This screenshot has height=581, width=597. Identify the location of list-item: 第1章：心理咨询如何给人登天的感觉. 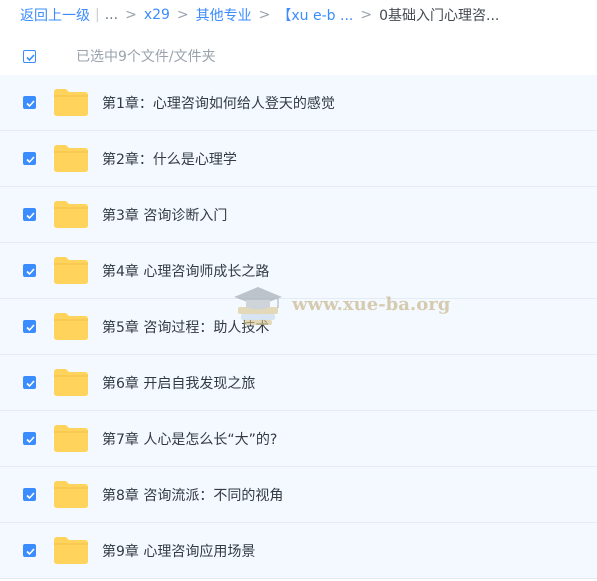
(298, 103).